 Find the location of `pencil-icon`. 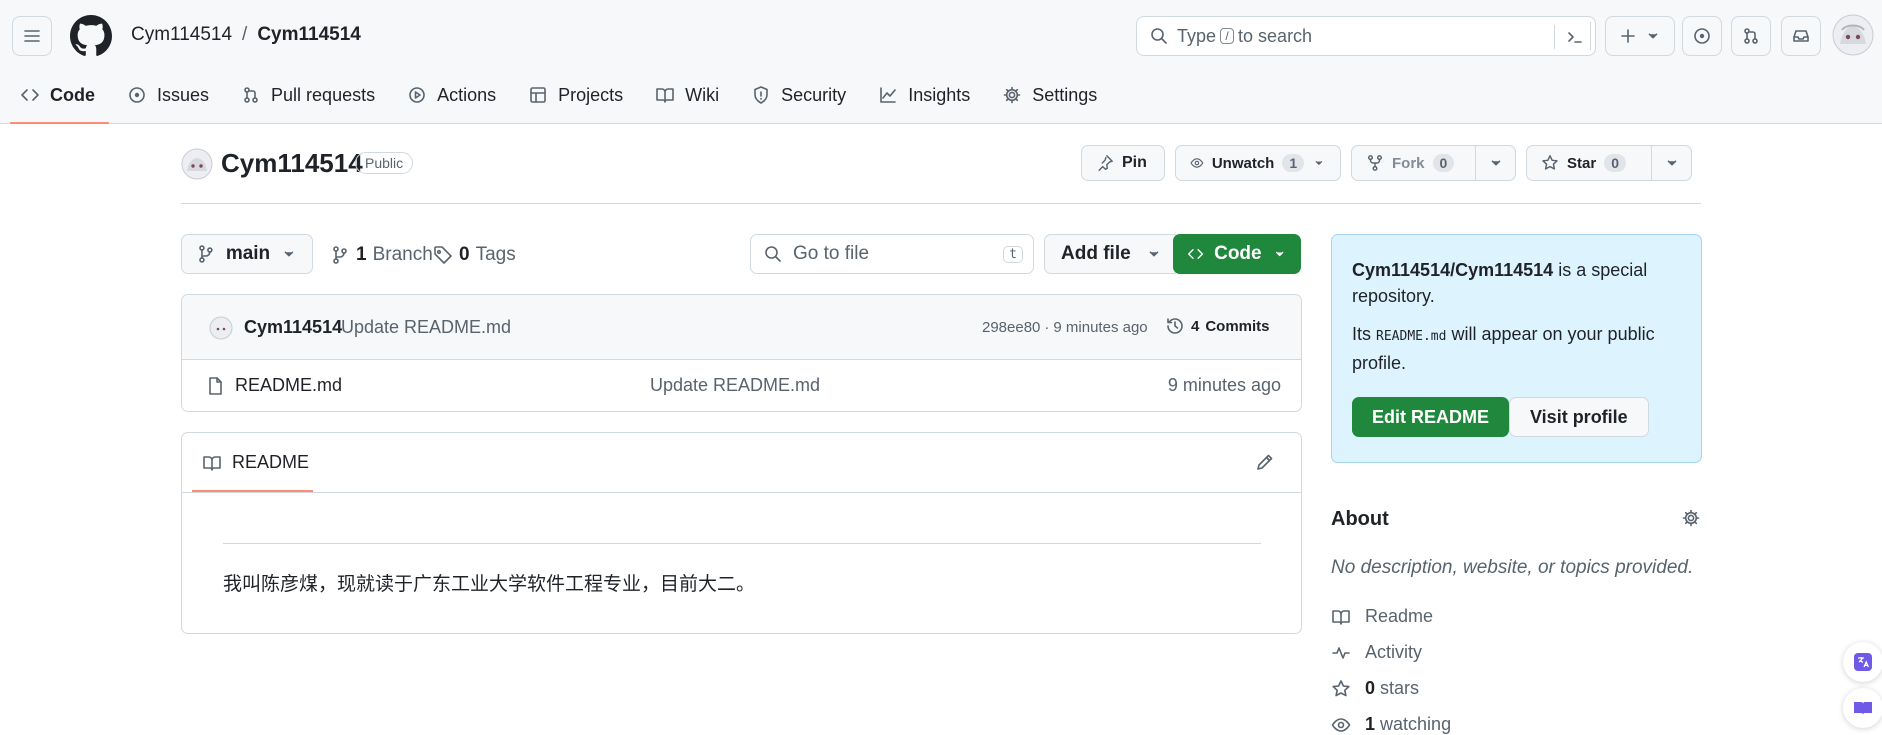

pencil-icon is located at coordinates (1265, 462).